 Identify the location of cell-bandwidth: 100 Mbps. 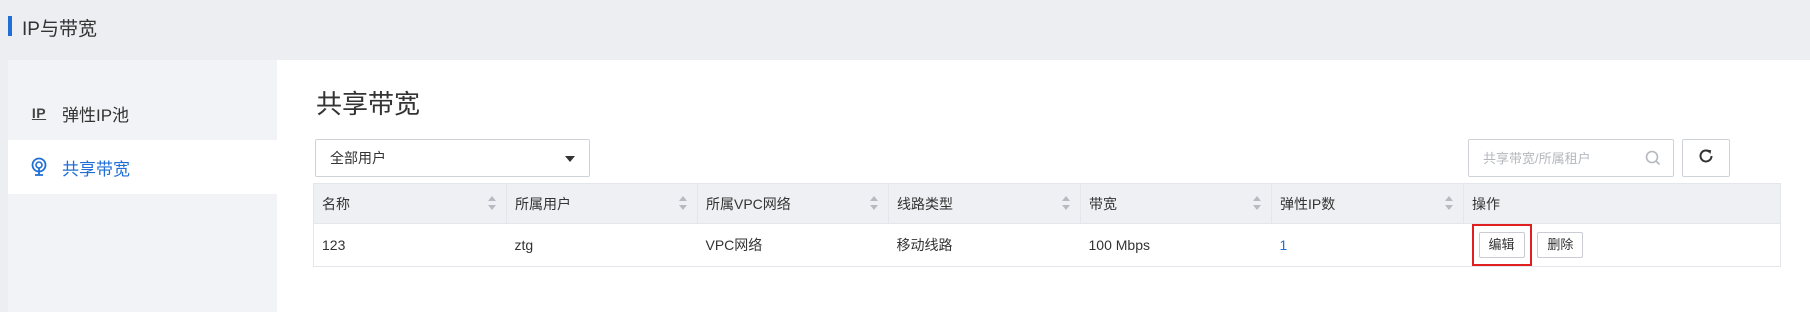
(1176, 245).